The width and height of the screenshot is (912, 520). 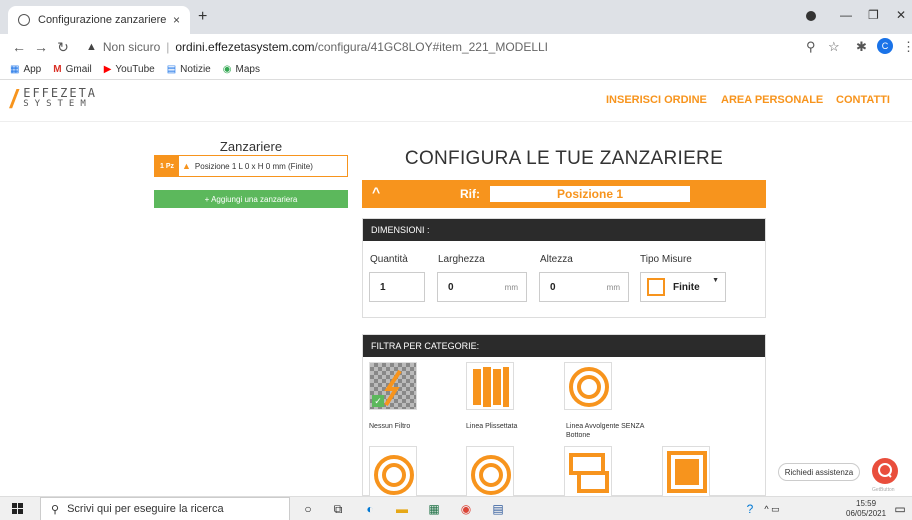 I want to click on assistance-label: Richiedi assistenza, so click(x=819, y=472).